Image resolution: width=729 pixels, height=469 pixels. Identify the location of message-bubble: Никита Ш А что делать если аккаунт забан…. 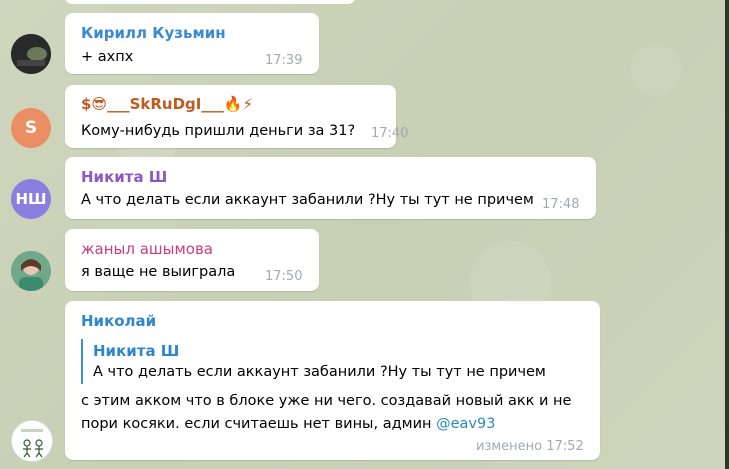
(330, 188).